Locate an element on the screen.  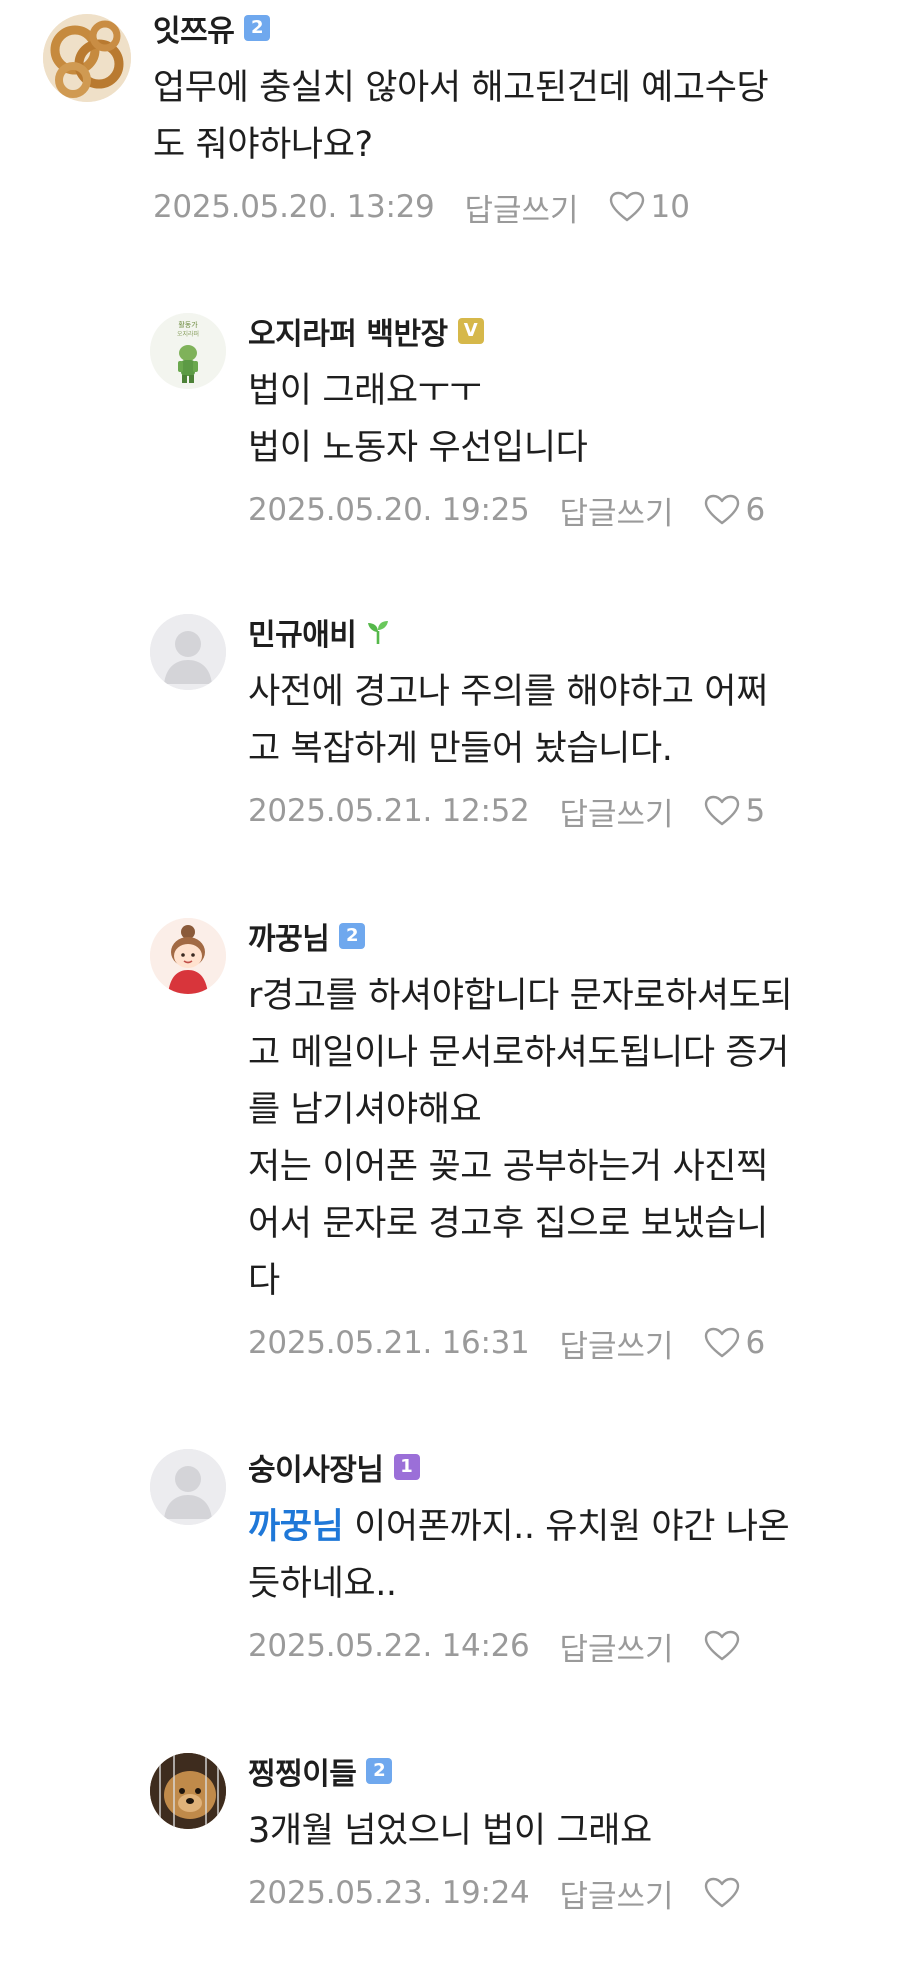
pretzel-snack-avatar is located at coordinates (87, 58).